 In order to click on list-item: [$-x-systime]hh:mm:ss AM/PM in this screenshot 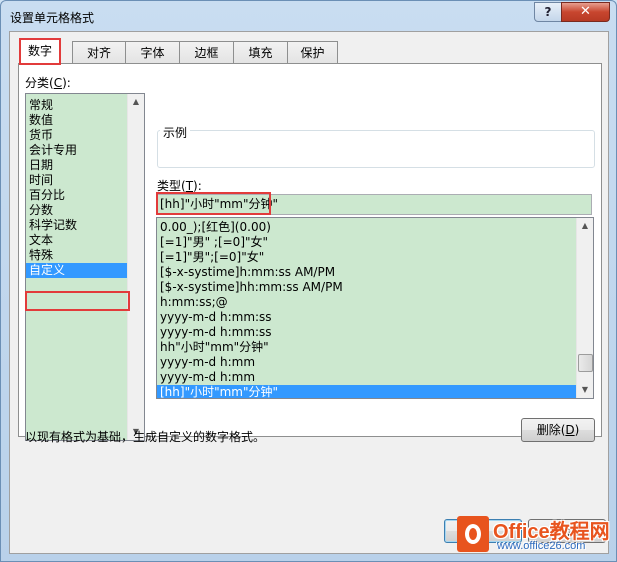, I will do `click(375, 287)`.